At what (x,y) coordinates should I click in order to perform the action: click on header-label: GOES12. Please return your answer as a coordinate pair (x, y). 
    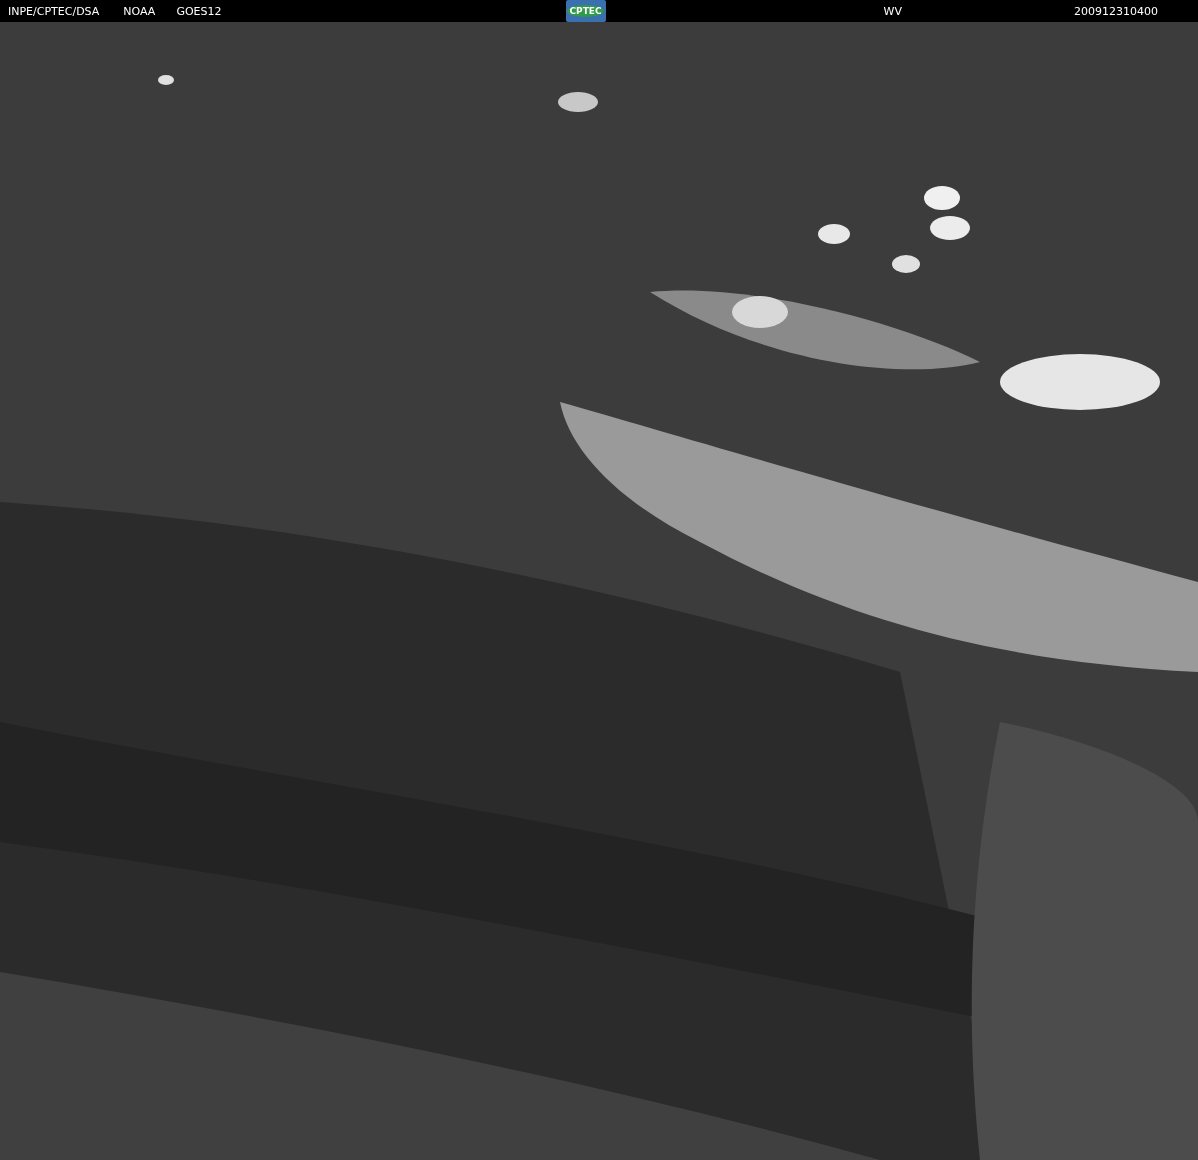
    Looking at the image, I should click on (199, 11).